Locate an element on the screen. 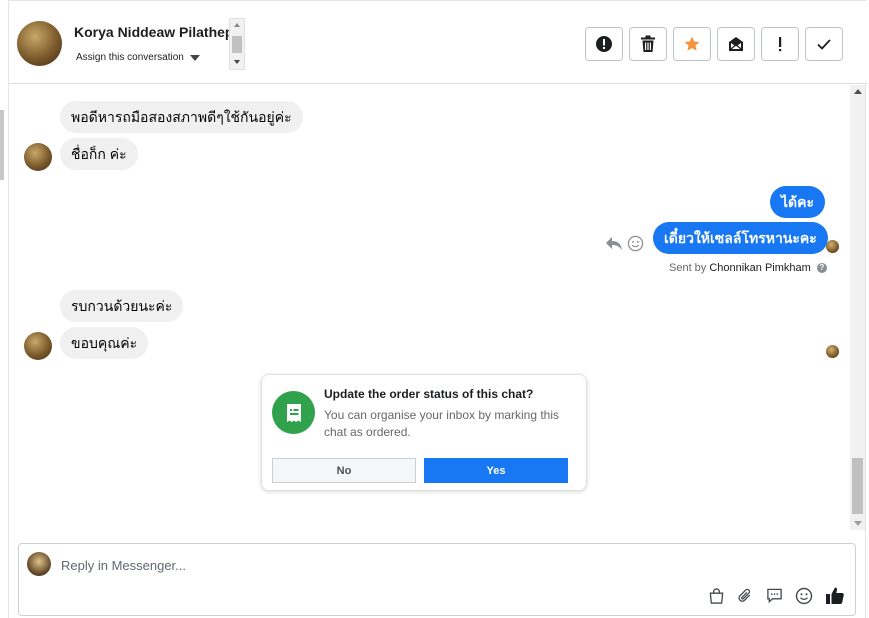 This screenshot has width=869, height=618. star-icon is located at coordinates (692, 43).